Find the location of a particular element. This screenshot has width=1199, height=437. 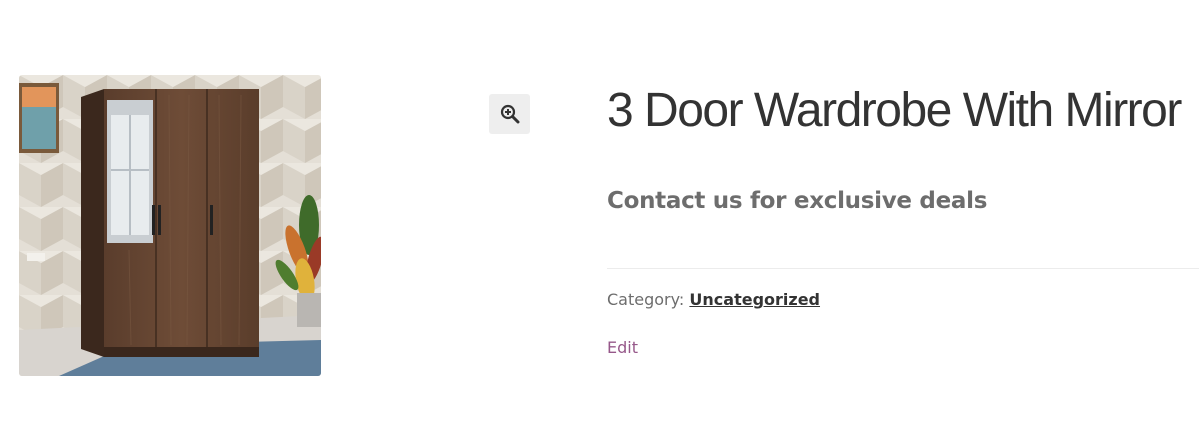

divider is located at coordinates (903, 268).